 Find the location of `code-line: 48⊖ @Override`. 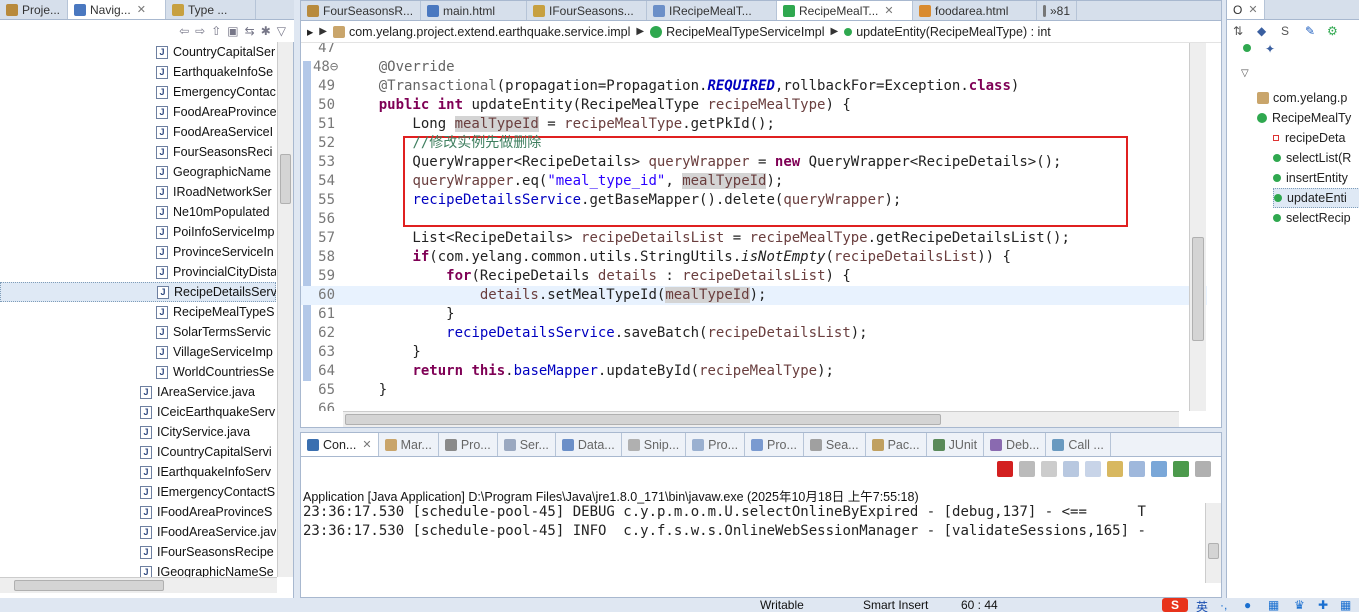

code-line: 48⊖ @Override is located at coordinates (754, 67).